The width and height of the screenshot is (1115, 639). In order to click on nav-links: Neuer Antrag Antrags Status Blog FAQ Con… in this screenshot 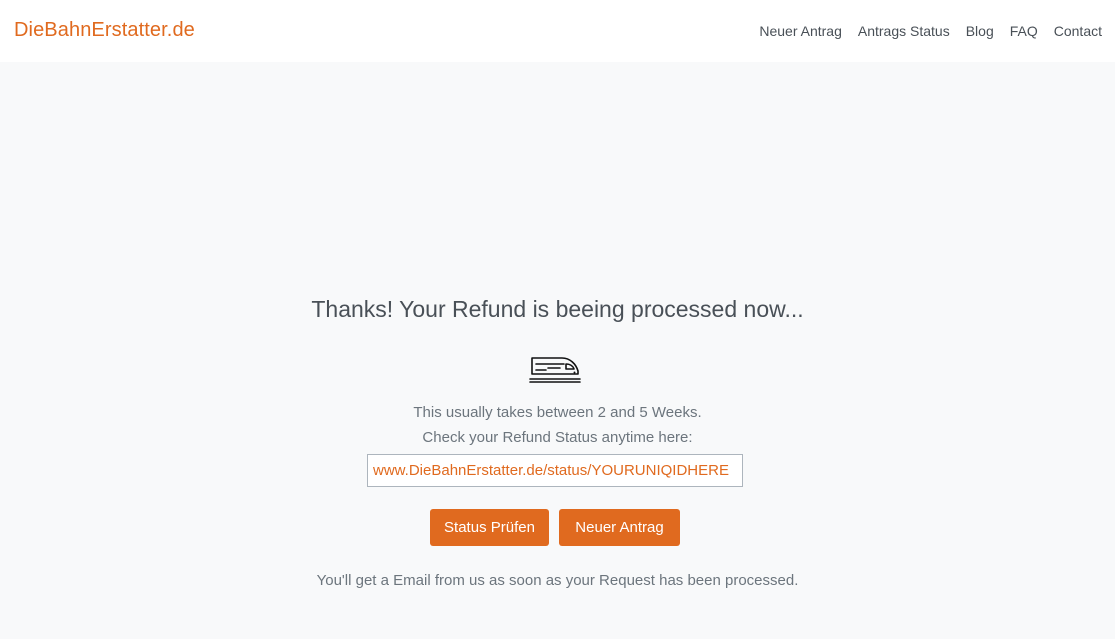, I will do `click(922, 31)`.